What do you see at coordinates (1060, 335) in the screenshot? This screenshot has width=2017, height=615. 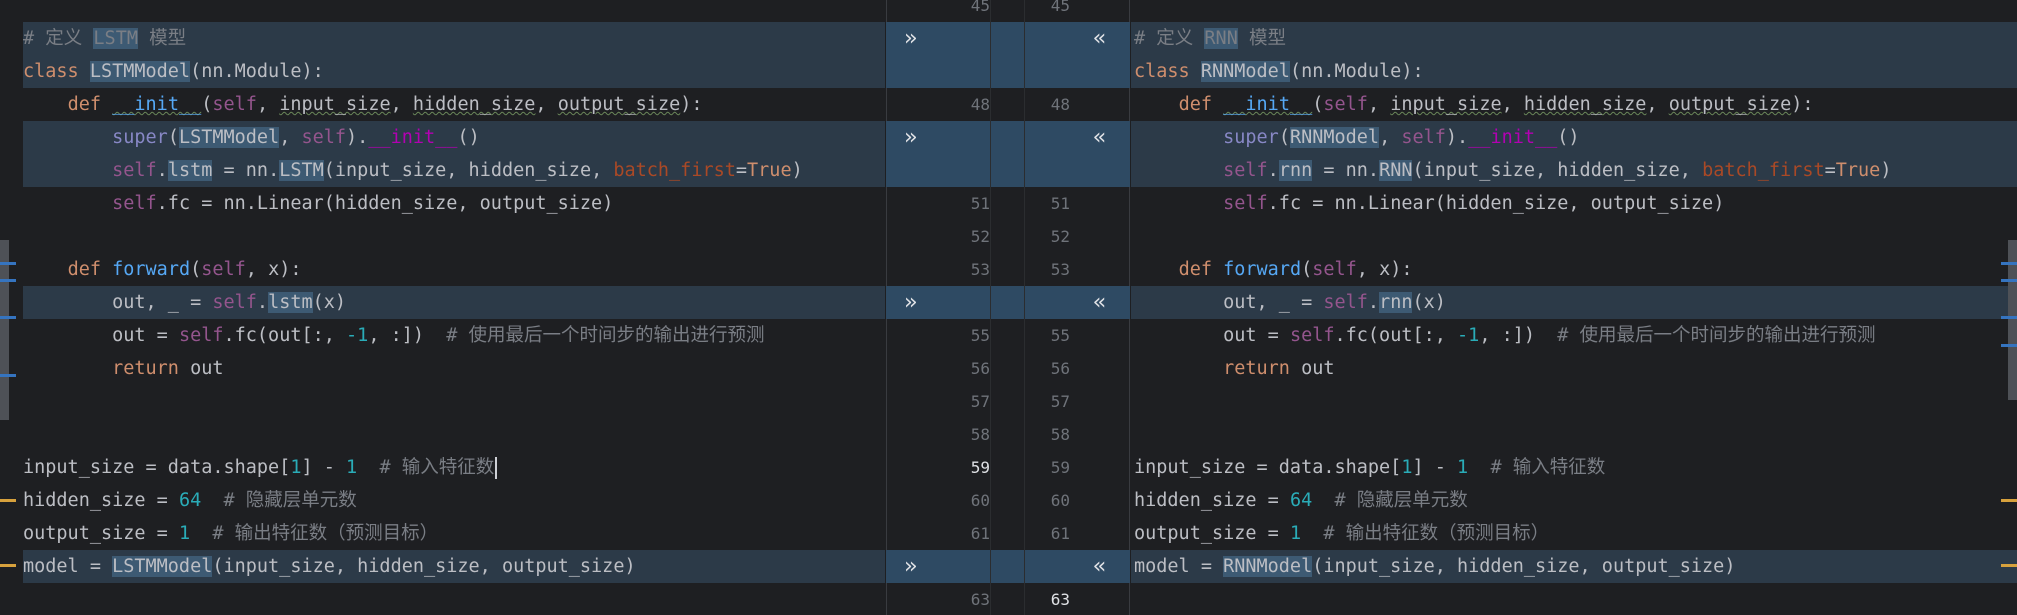 I see `right-line-number: 55` at bounding box center [1060, 335].